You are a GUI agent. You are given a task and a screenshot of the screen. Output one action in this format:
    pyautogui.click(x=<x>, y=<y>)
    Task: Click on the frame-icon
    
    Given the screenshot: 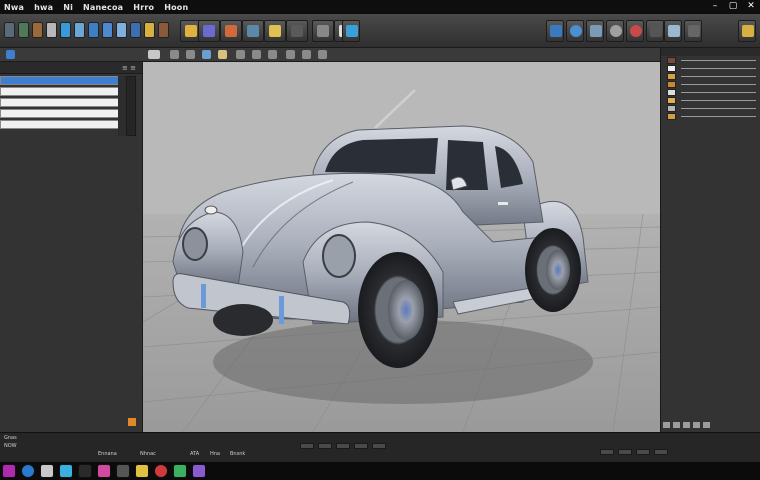 What is the action you would take?
    pyautogui.click(x=240, y=54)
    